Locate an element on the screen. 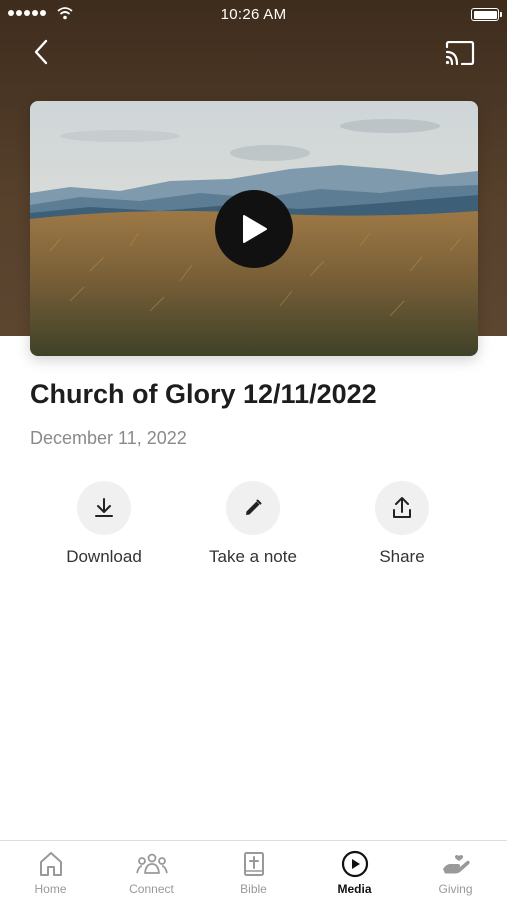 The width and height of the screenshot is (507, 901). media-date: December 11, 2022 is located at coordinates (108, 438).